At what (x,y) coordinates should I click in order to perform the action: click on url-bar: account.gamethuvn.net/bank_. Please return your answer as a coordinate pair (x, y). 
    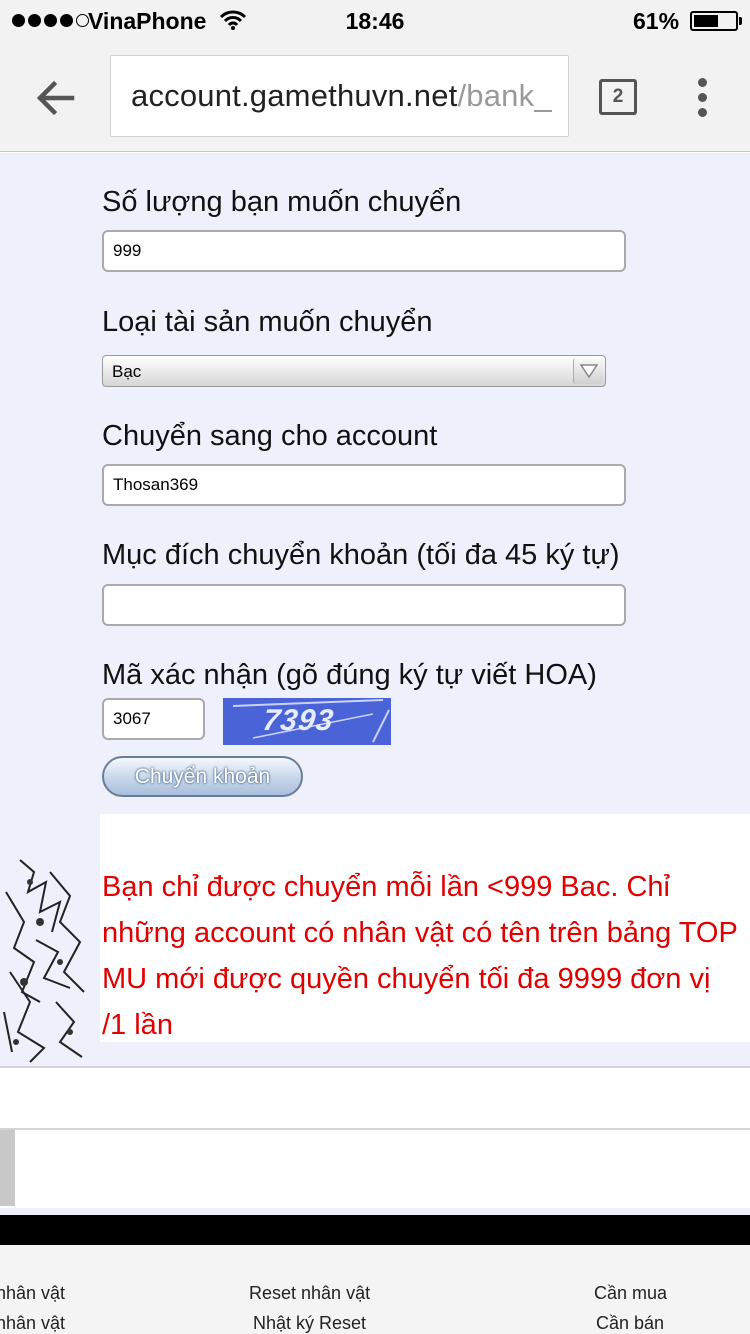
    Looking at the image, I should click on (339, 96).